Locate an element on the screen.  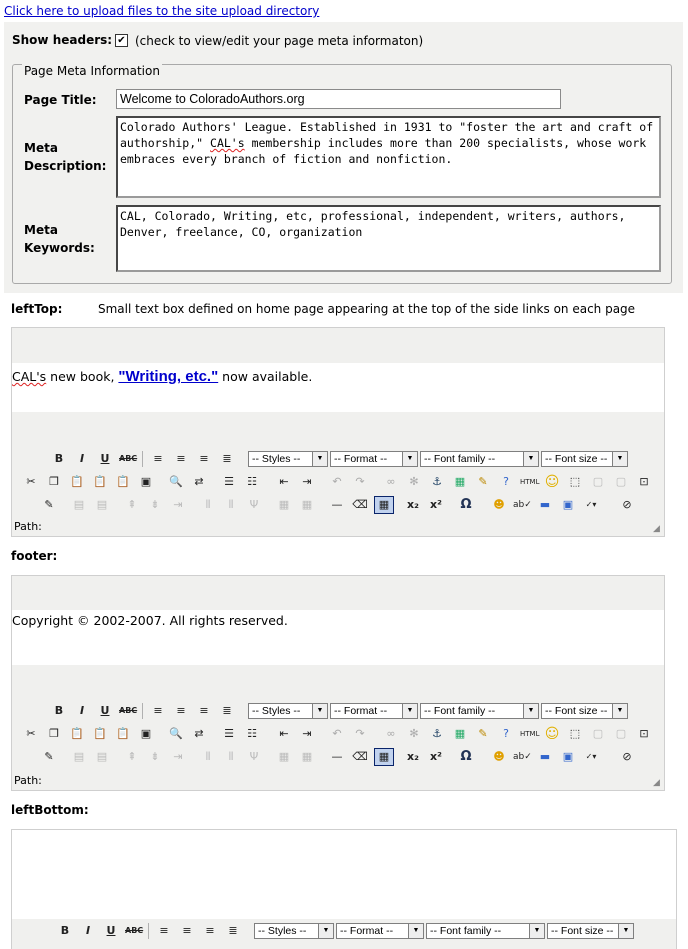
insert-table-icon: ▦ is located at coordinates (384, 757).